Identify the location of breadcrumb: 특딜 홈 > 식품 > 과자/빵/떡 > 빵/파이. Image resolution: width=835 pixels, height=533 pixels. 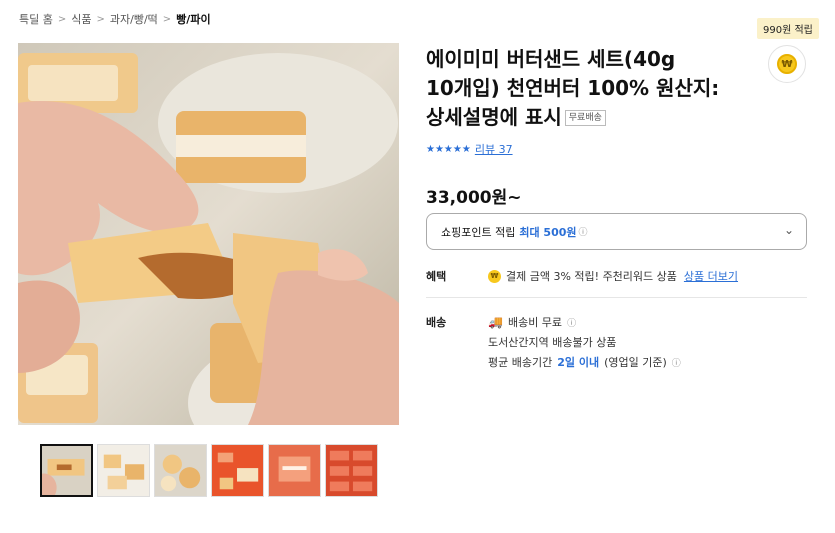
(115, 19).